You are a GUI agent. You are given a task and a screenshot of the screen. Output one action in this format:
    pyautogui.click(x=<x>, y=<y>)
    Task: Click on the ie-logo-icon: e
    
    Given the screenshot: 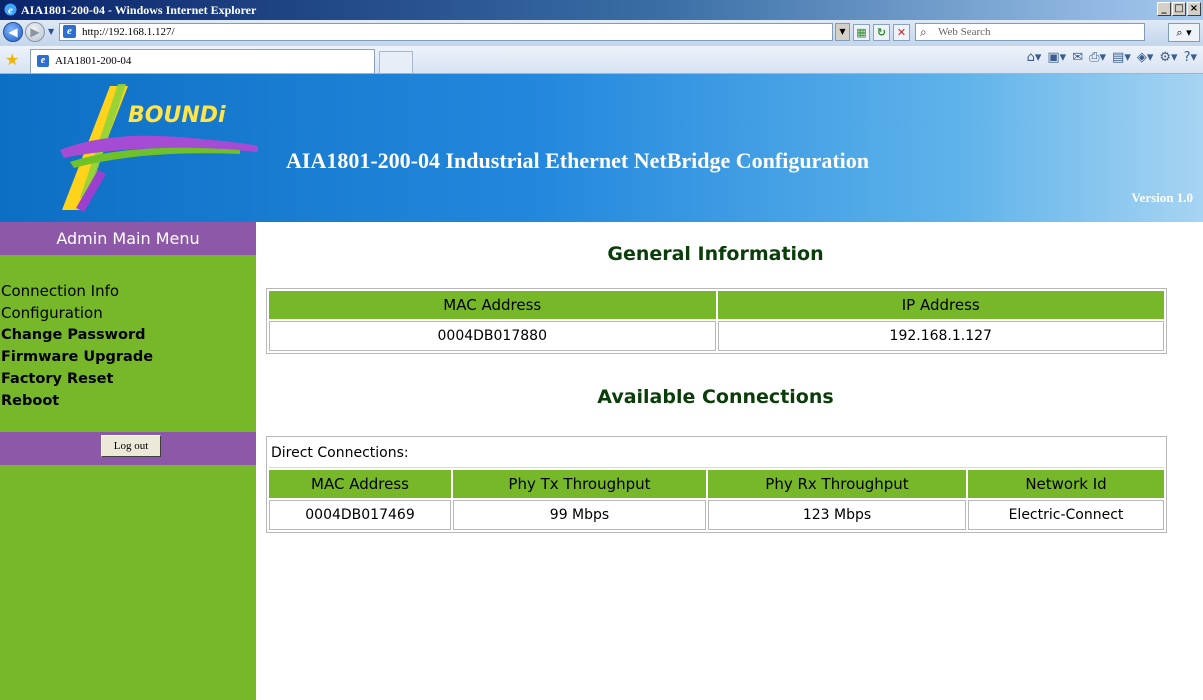 What is the action you would take?
    pyautogui.click(x=10, y=10)
    